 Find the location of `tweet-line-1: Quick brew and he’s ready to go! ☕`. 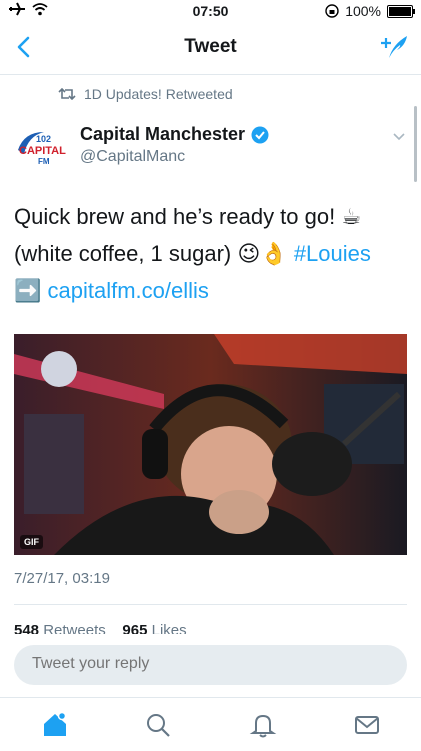

tweet-line-1: Quick brew and he’s ready to go! ☕ is located at coordinates (188, 216).